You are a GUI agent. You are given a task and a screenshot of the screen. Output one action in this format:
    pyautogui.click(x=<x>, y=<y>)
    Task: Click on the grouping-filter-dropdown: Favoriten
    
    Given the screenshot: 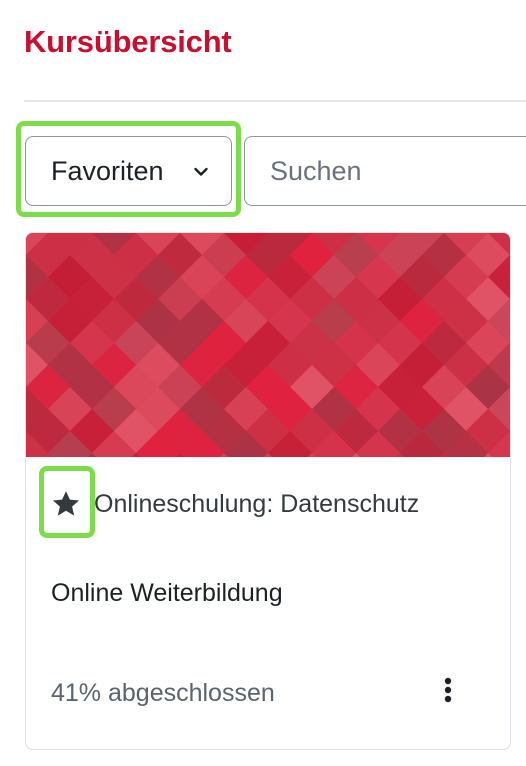 What is the action you would take?
    pyautogui.click(x=128, y=171)
    